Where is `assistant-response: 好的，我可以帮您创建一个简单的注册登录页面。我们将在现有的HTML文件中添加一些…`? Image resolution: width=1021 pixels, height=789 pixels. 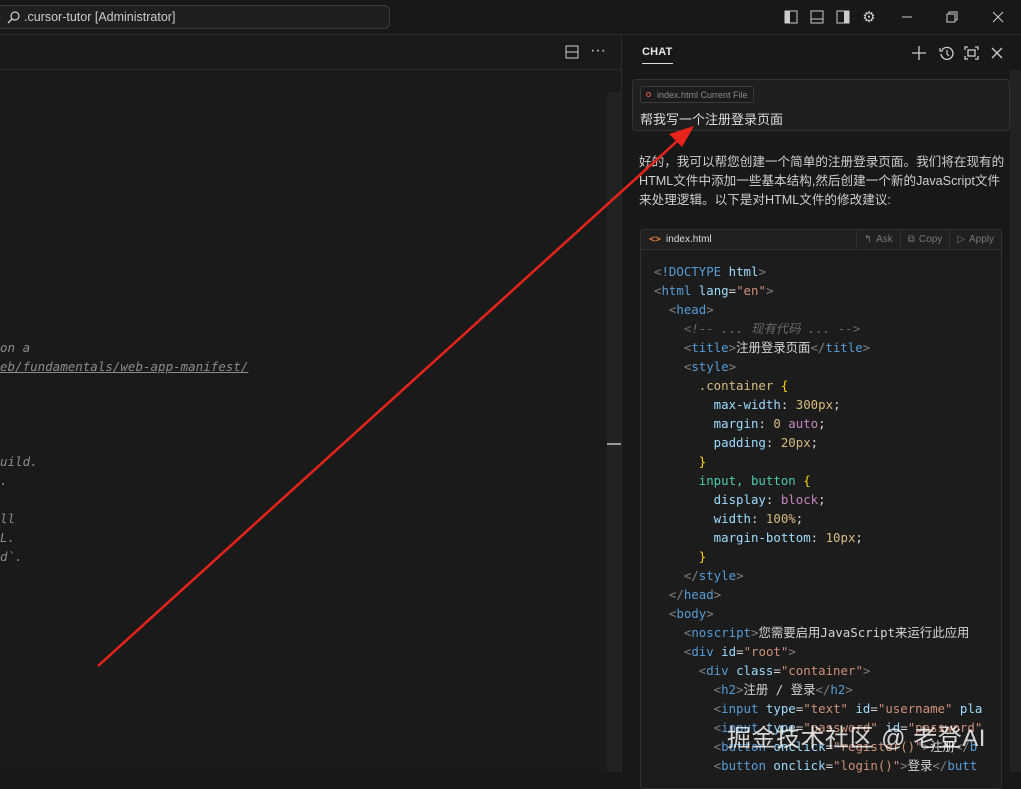
assistant-response: 好的，我可以帮您创建一个简单的注册登录页面。我们将在现有的HTML文件中添加一些… is located at coordinates (822, 181).